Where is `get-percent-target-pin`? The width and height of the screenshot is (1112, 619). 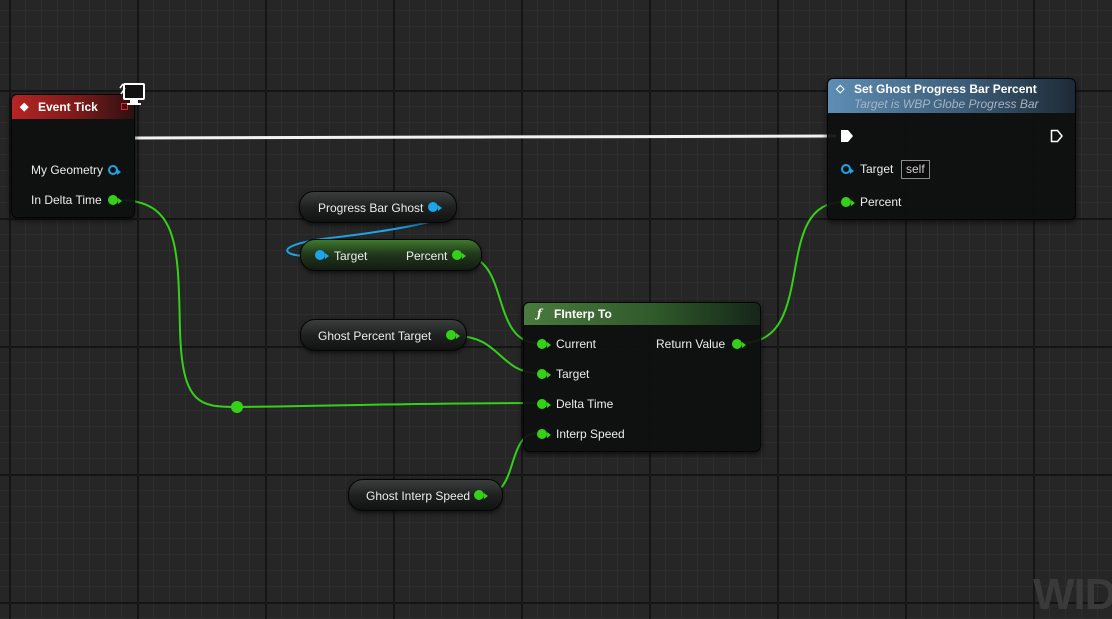
get-percent-target-pin is located at coordinates (322, 255).